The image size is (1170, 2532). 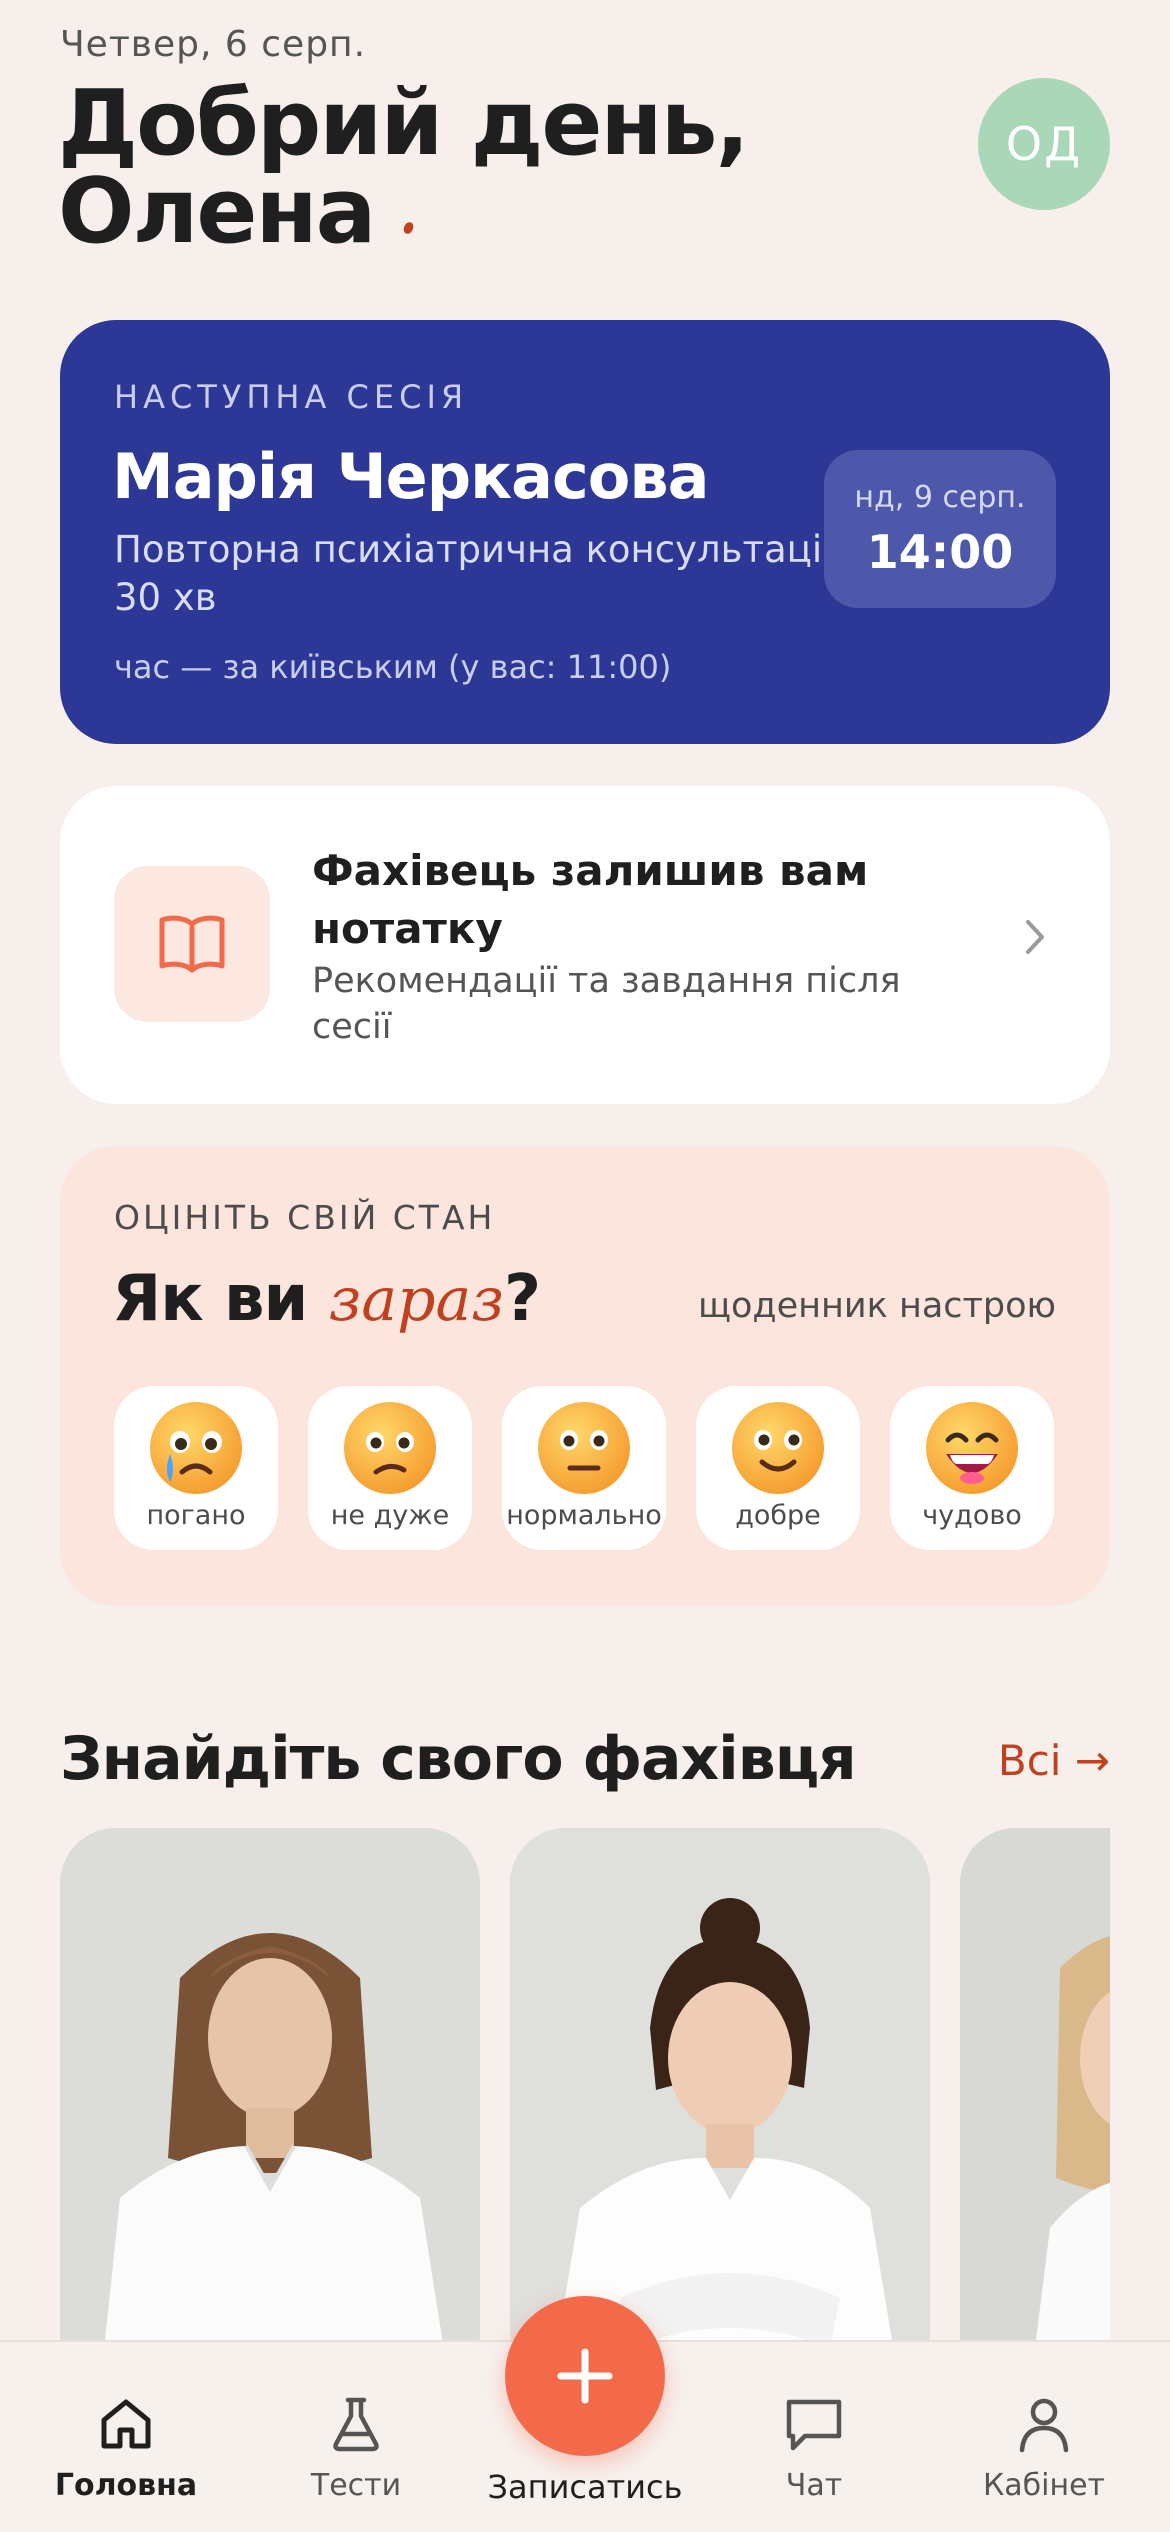 I want to click on mood-option-ok: нормально, so click(x=584, y=1468).